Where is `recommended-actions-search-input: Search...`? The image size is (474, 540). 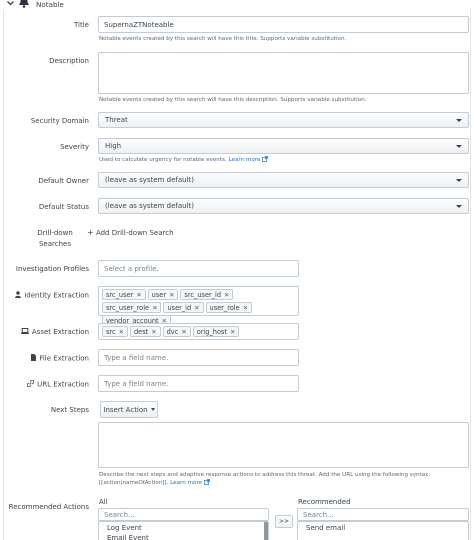
recommended-actions-search-input: Search... is located at coordinates (383, 514).